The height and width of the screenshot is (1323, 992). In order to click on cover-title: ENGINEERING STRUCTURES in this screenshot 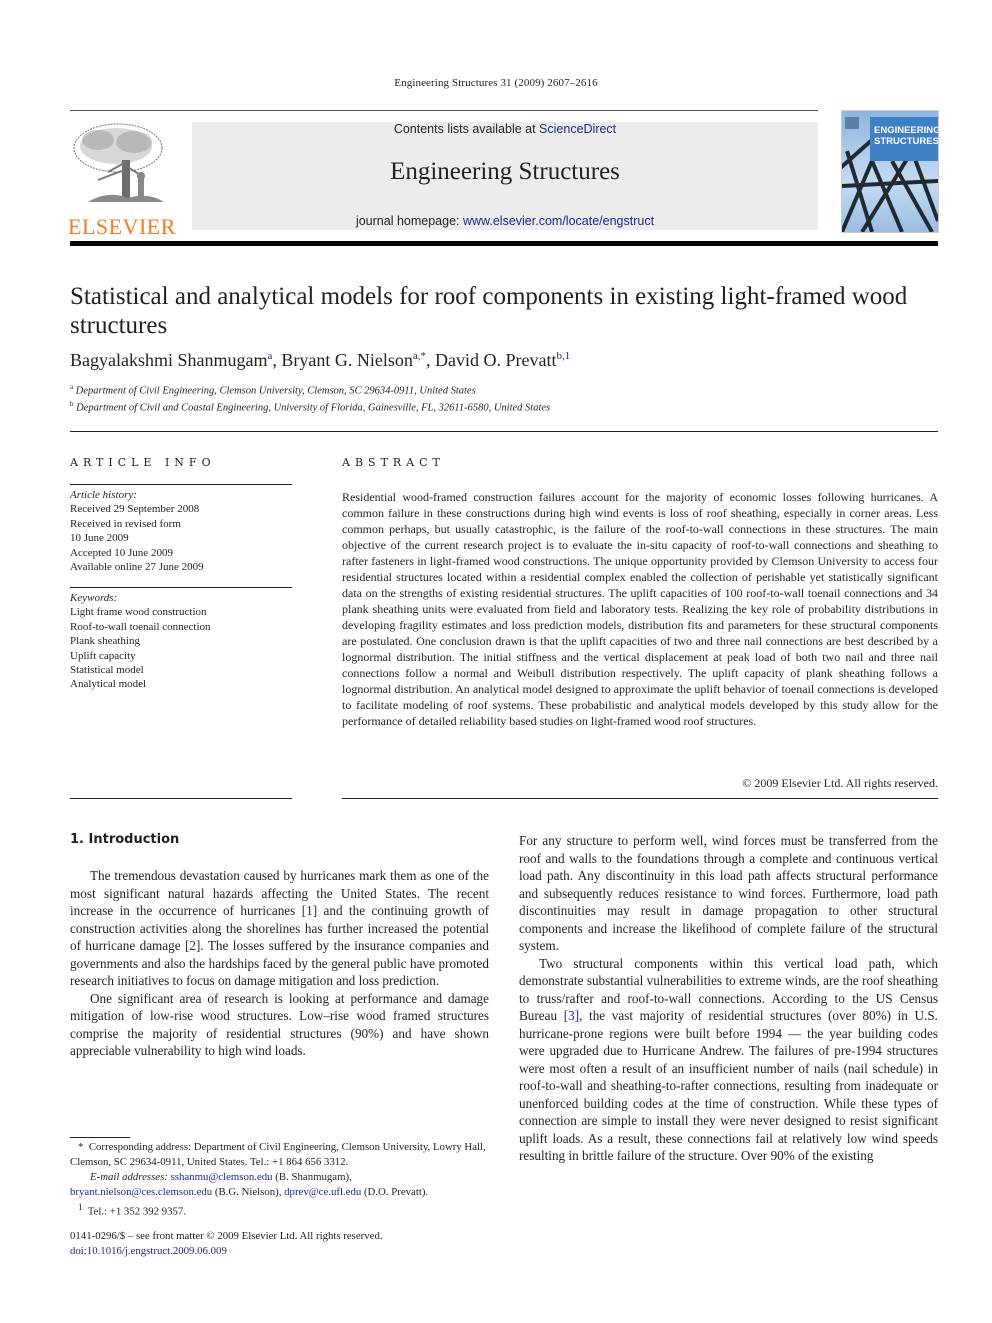, I will do `click(906, 136)`.